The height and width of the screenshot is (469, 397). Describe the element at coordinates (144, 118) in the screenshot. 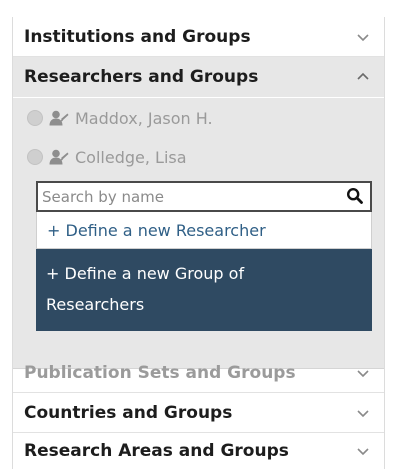

I see `researcher-name: Maddox, Jason H.` at that location.